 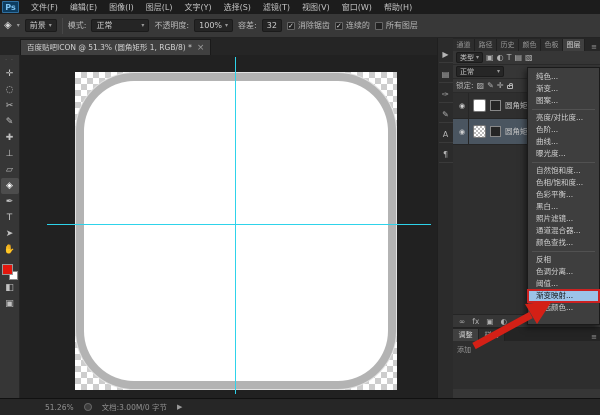 I want to click on layer-blend-mode-select: 正常 ▾, so click(x=480, y=71).